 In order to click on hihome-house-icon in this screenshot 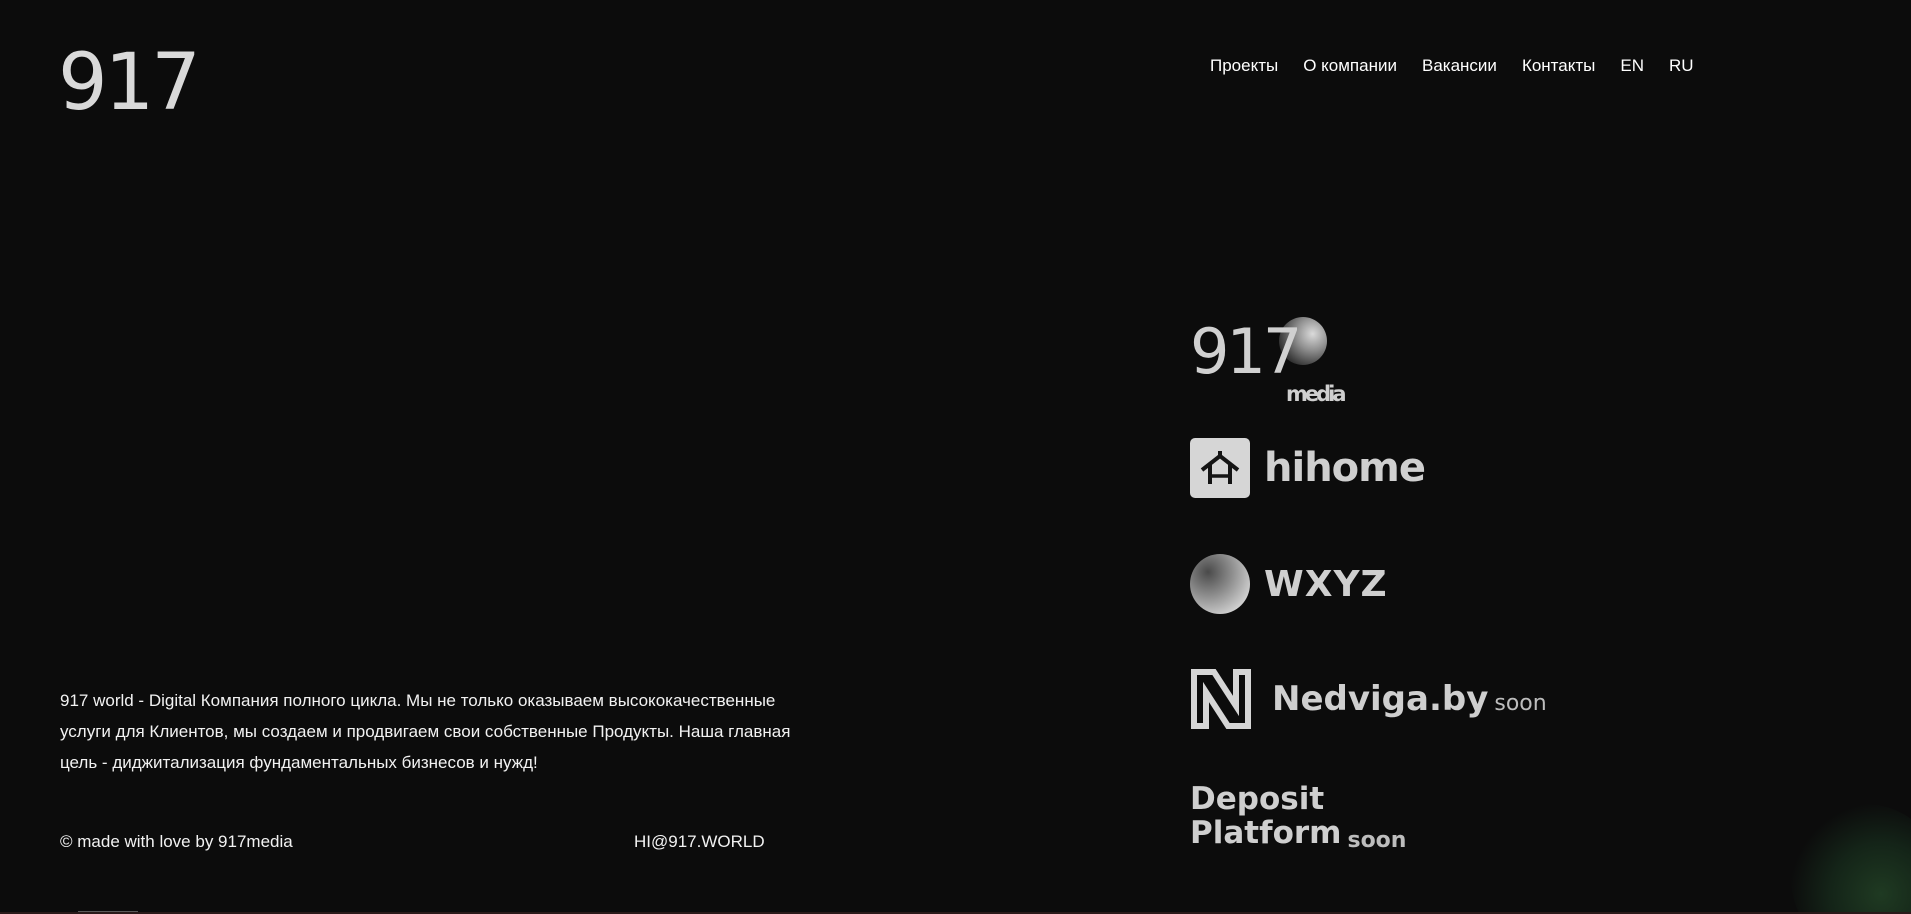, I will do `click(1220, 468)`.